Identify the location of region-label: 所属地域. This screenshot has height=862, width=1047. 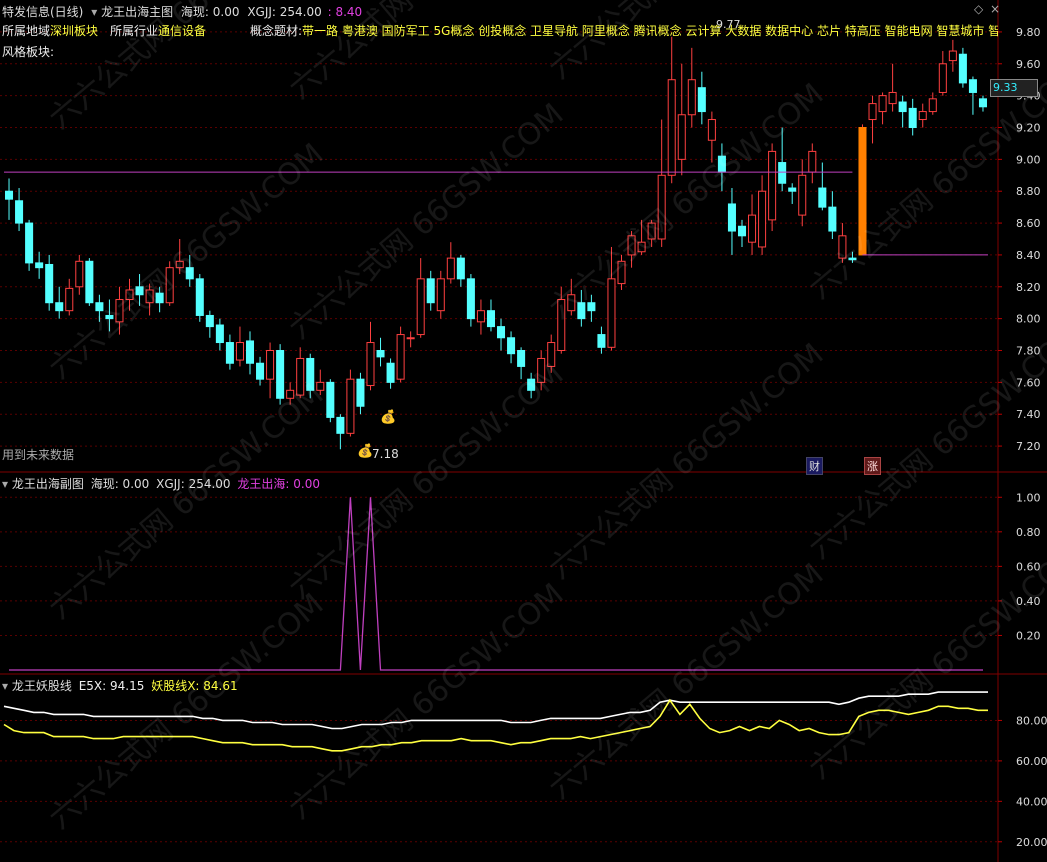
(26, 31).